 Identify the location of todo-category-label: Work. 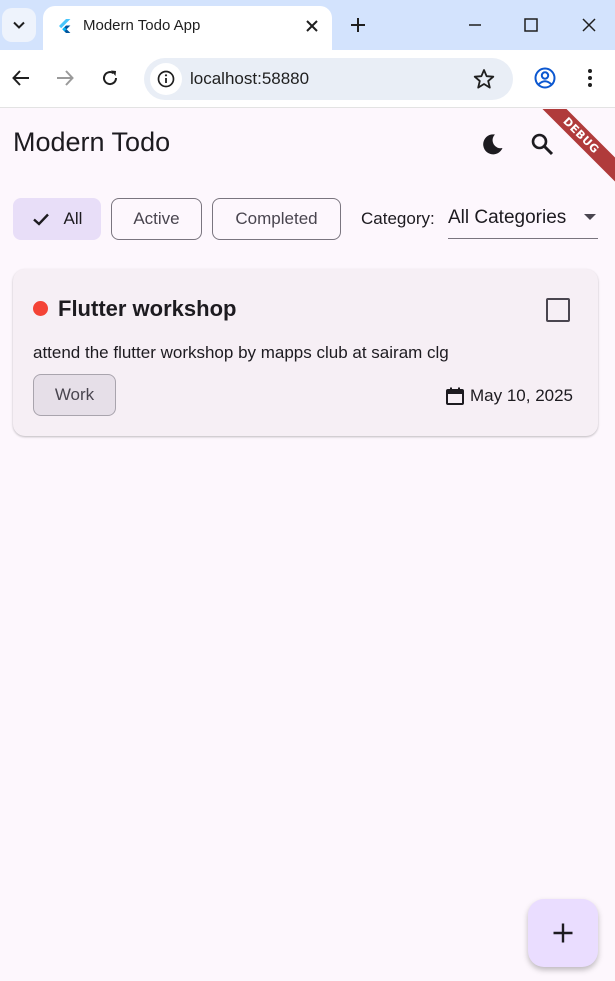
(74, 394).